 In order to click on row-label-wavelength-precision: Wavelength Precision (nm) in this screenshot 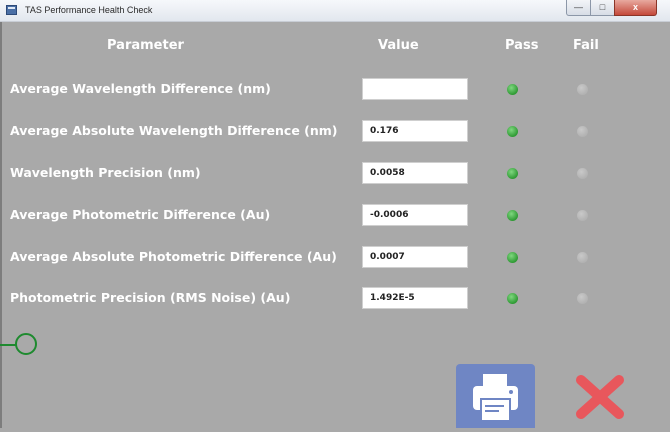, I will do `click(105, 172)`.